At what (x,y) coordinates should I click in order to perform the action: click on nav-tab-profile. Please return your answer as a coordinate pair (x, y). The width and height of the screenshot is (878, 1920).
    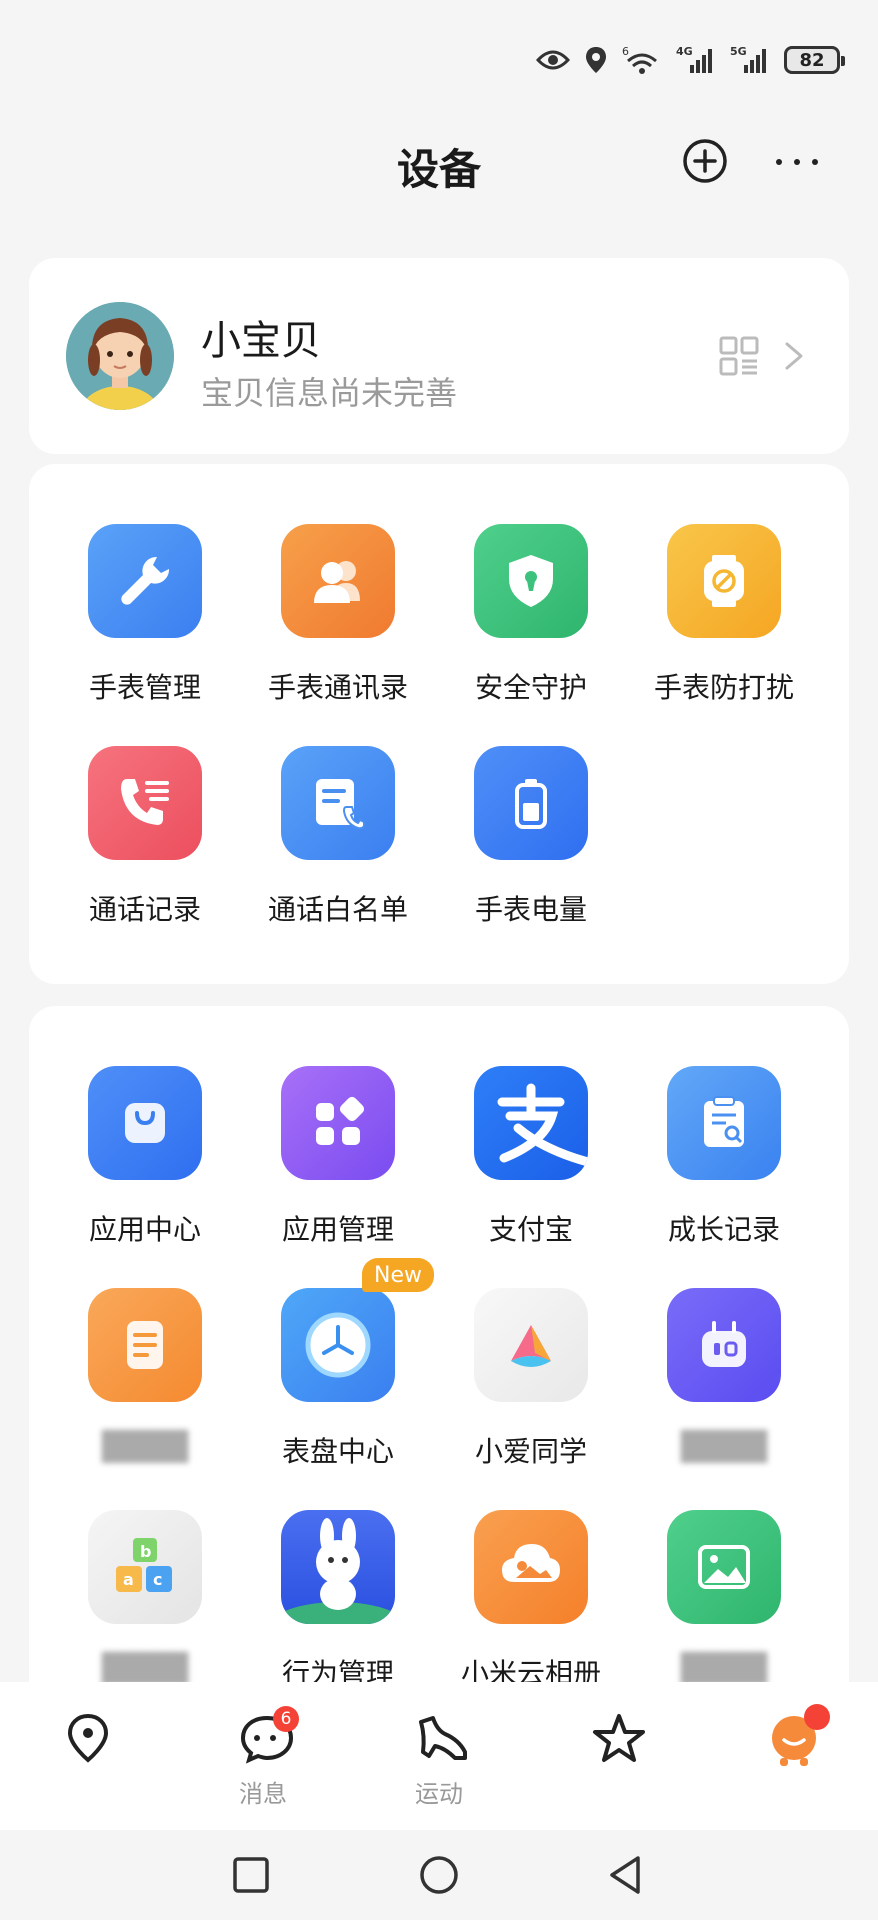
    Looking at the image, I should click on (790, 1758).